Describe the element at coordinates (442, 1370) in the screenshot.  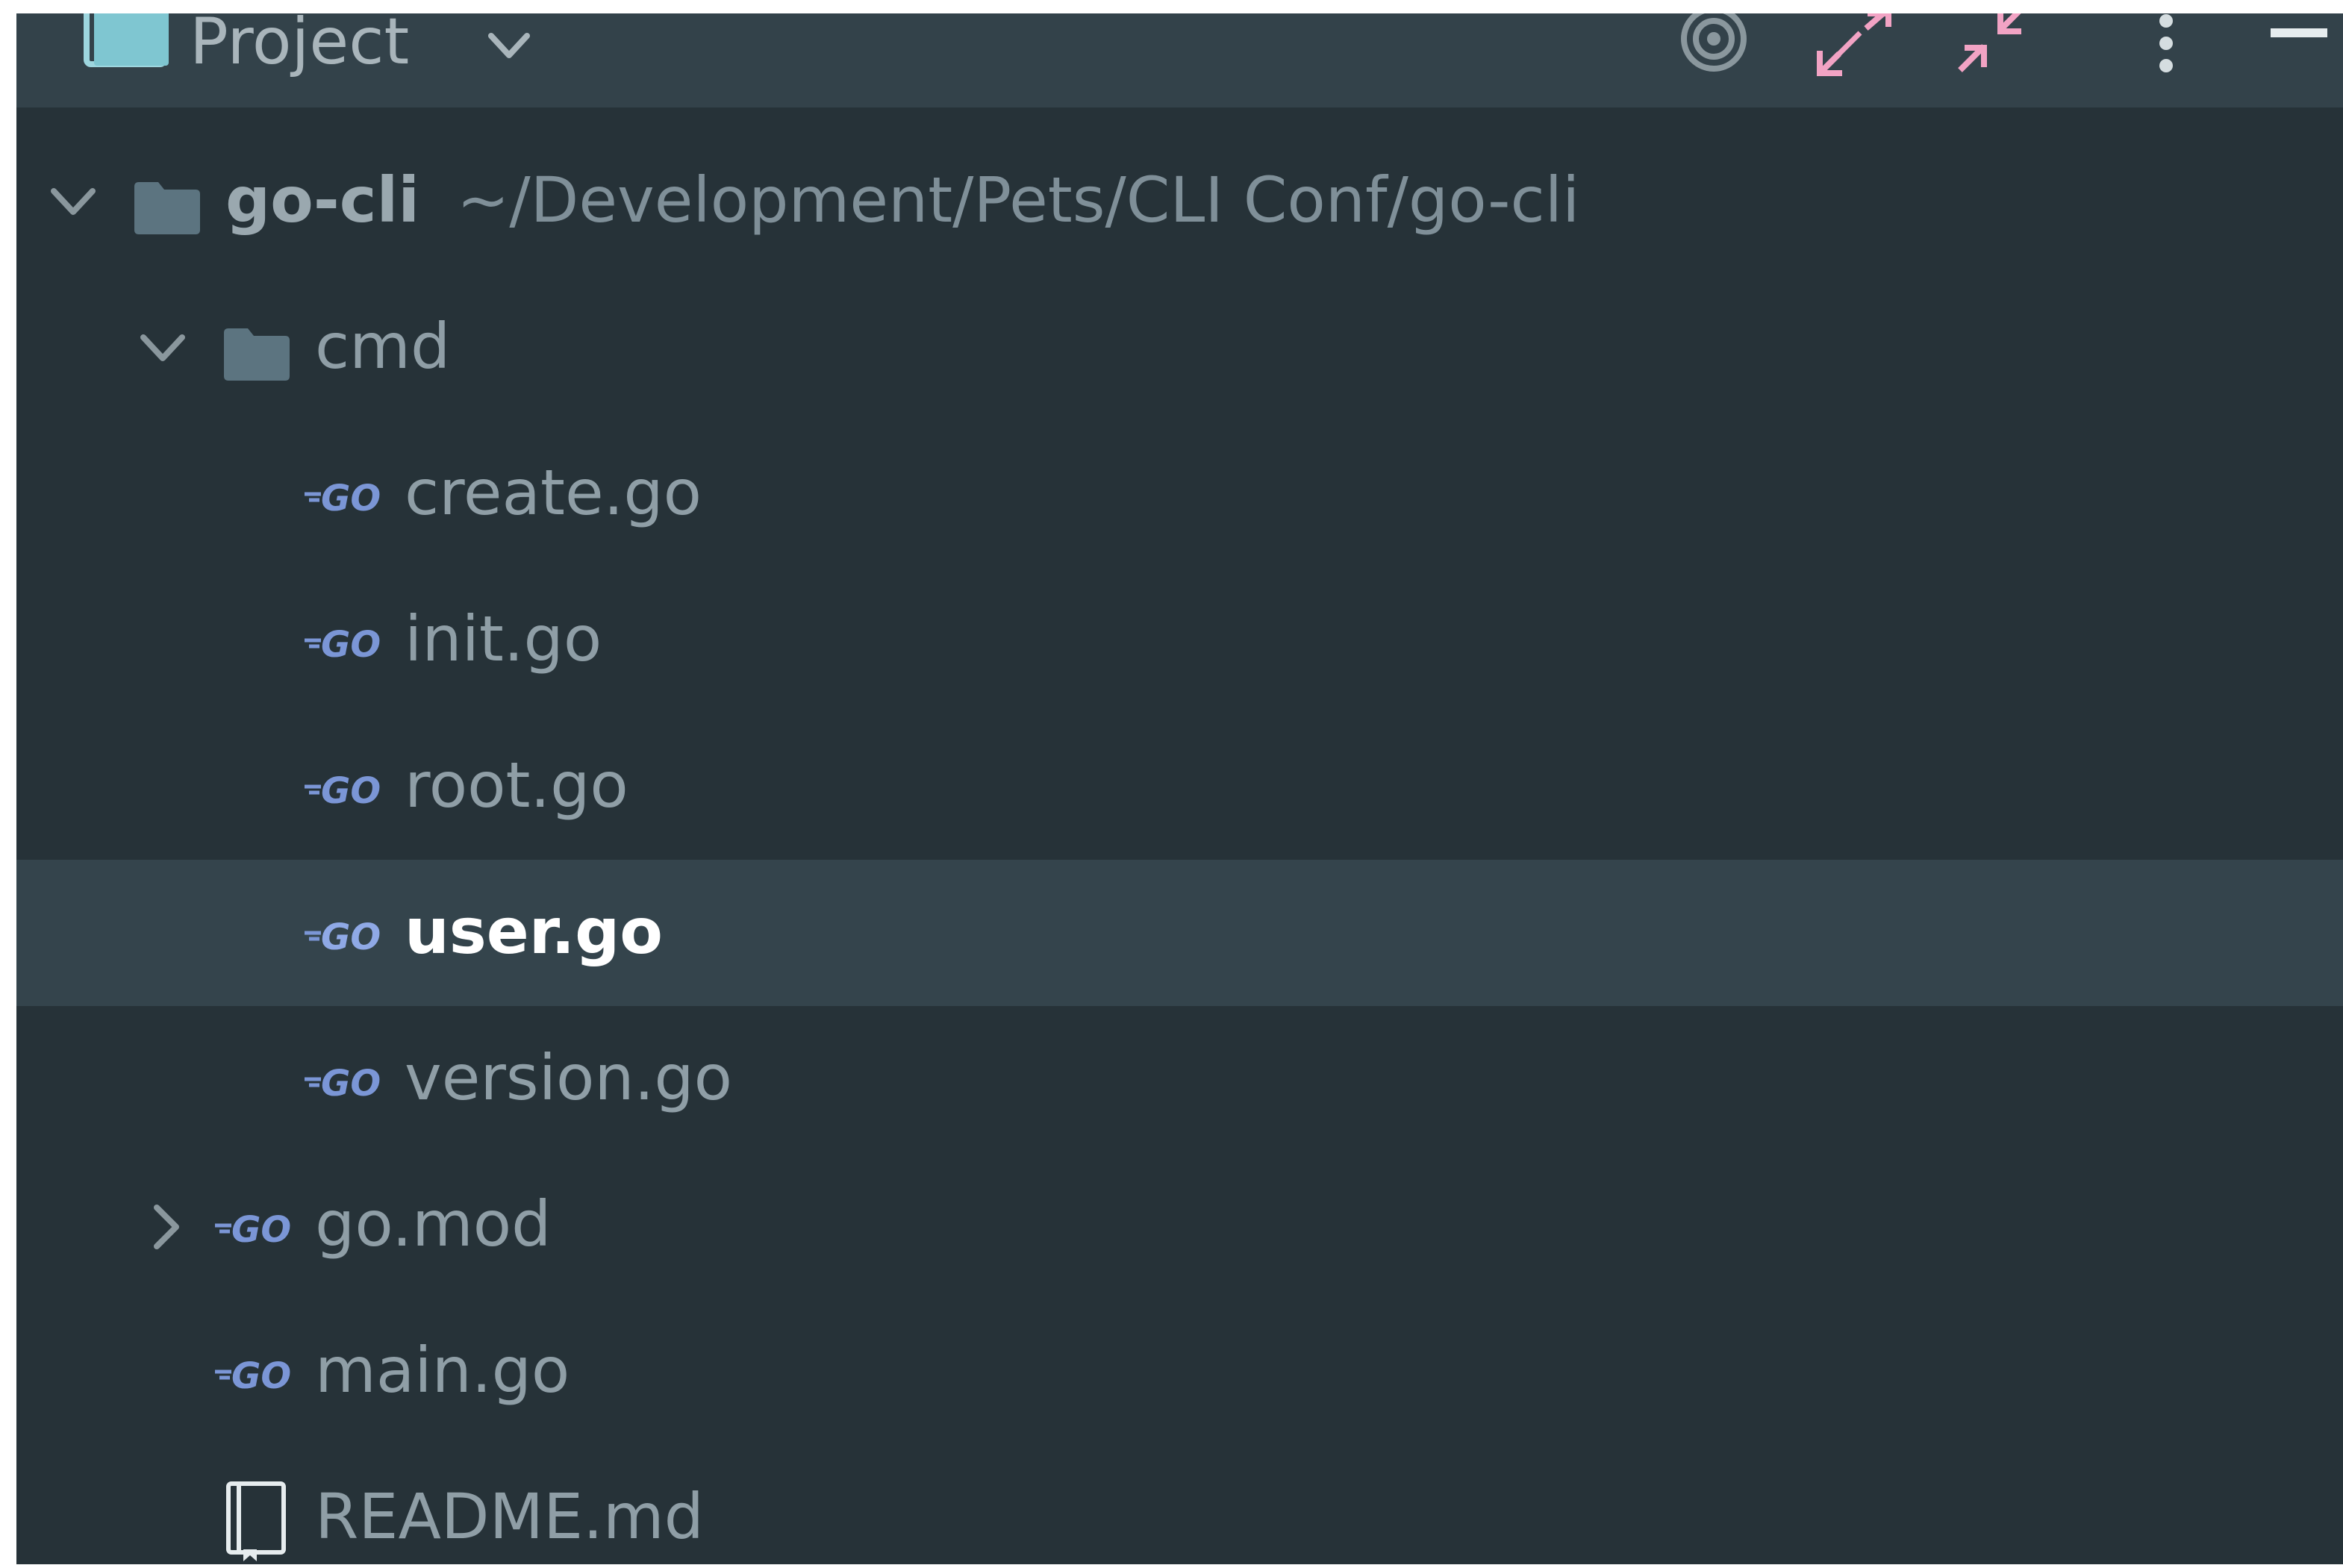
I see `tree-node-label: main.go` at that location.